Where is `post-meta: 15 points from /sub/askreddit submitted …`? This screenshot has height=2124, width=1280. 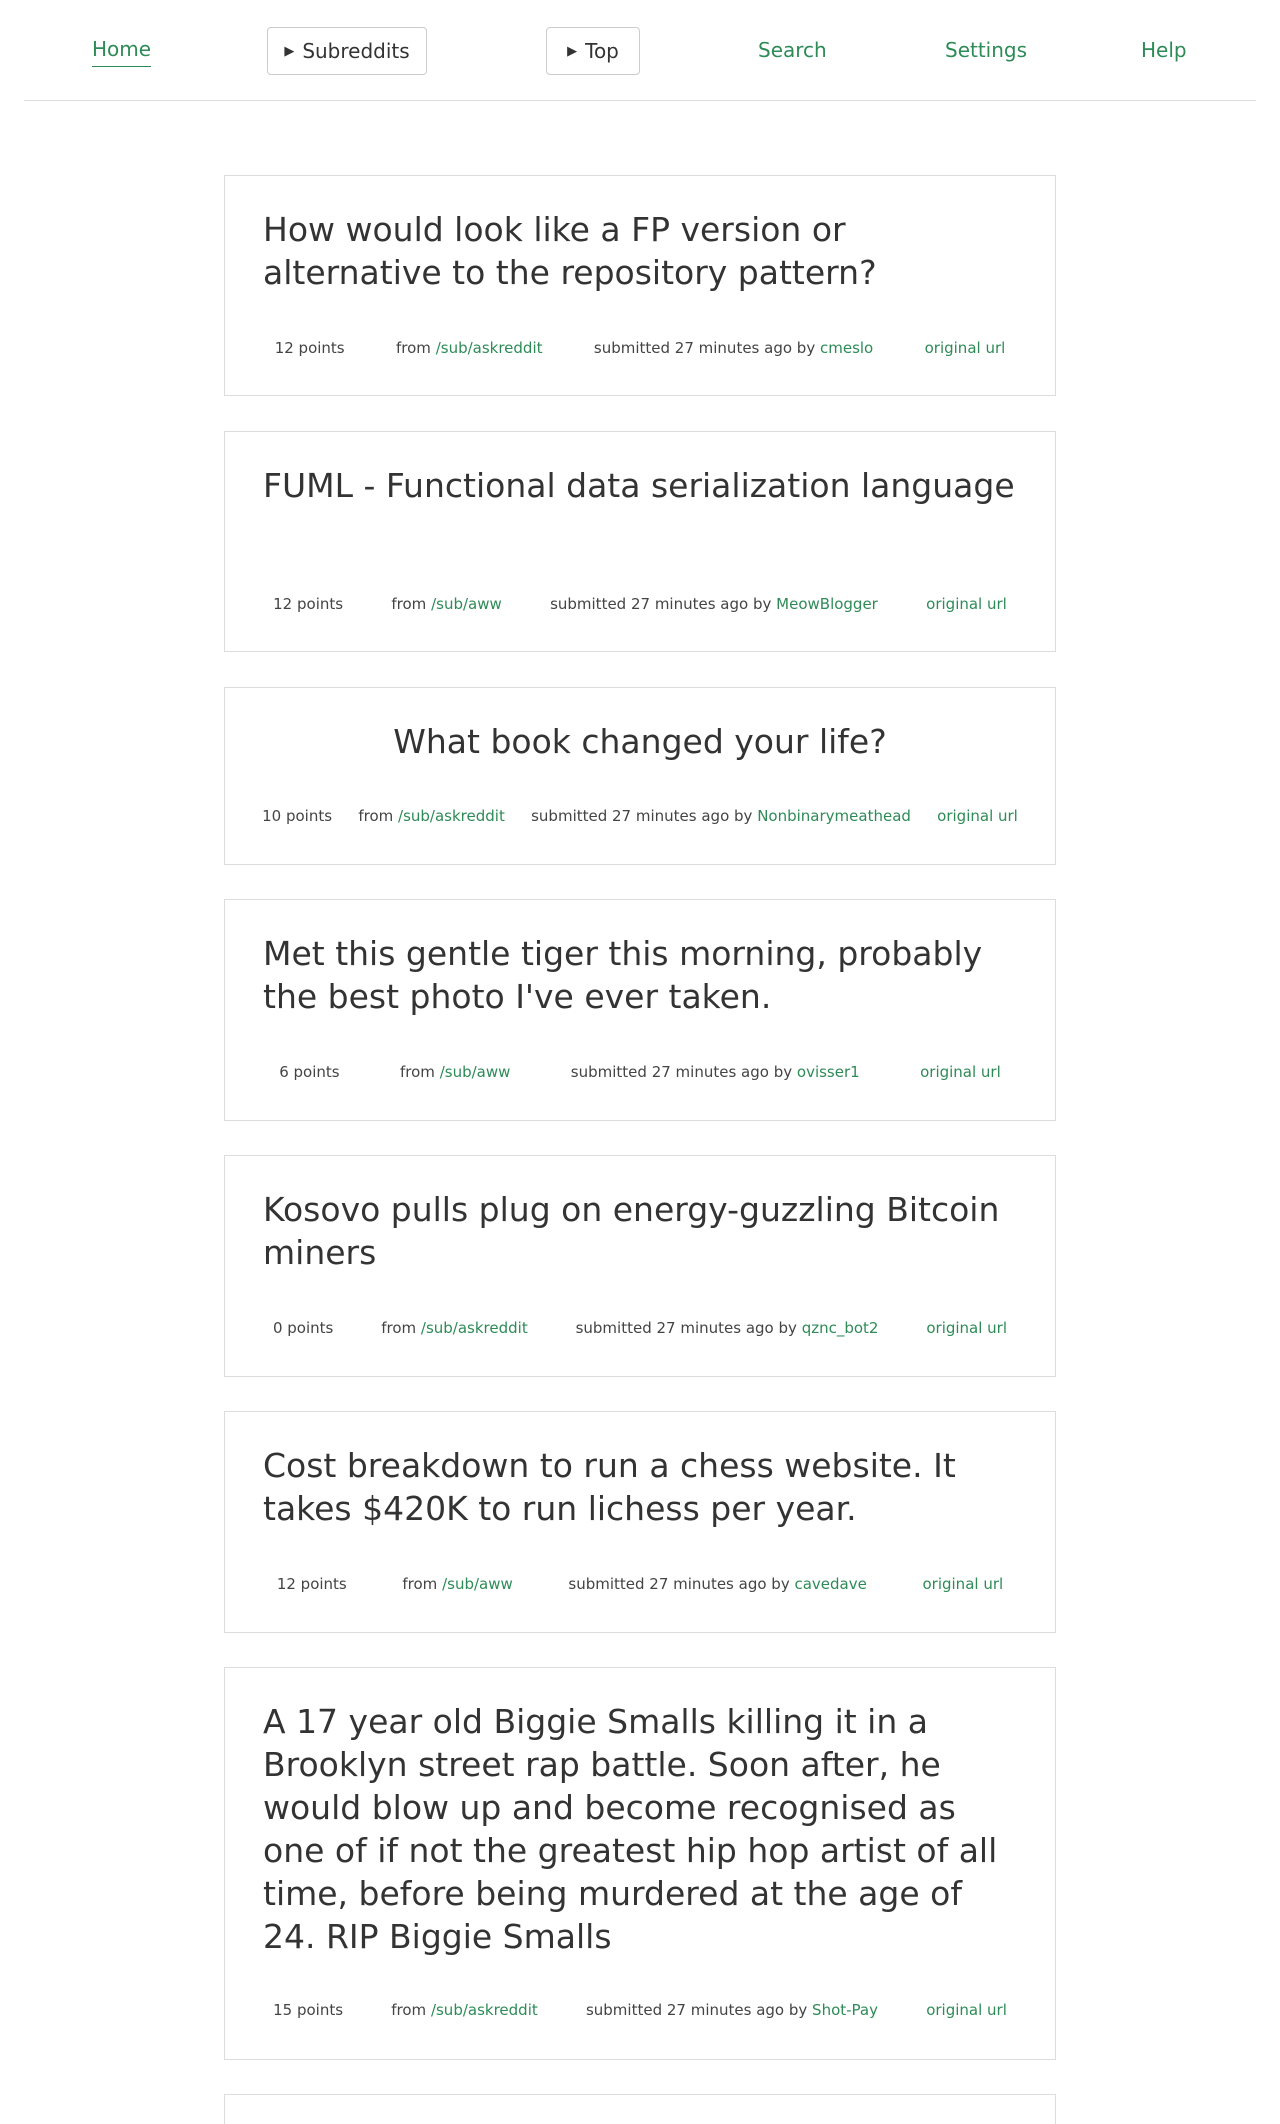 post-meta: 15 points from /sub/askreddit submitted … is located at coordinates (640, 2010).